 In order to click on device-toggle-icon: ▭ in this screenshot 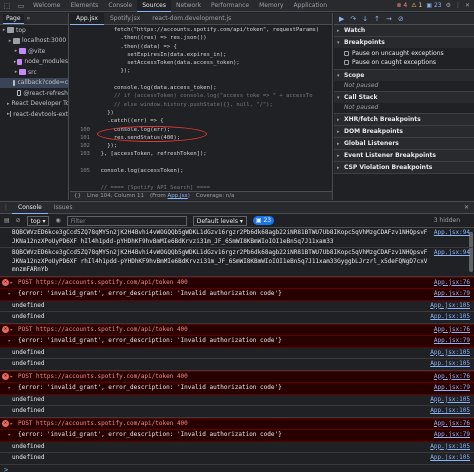, I will do `click(21, 6)`.